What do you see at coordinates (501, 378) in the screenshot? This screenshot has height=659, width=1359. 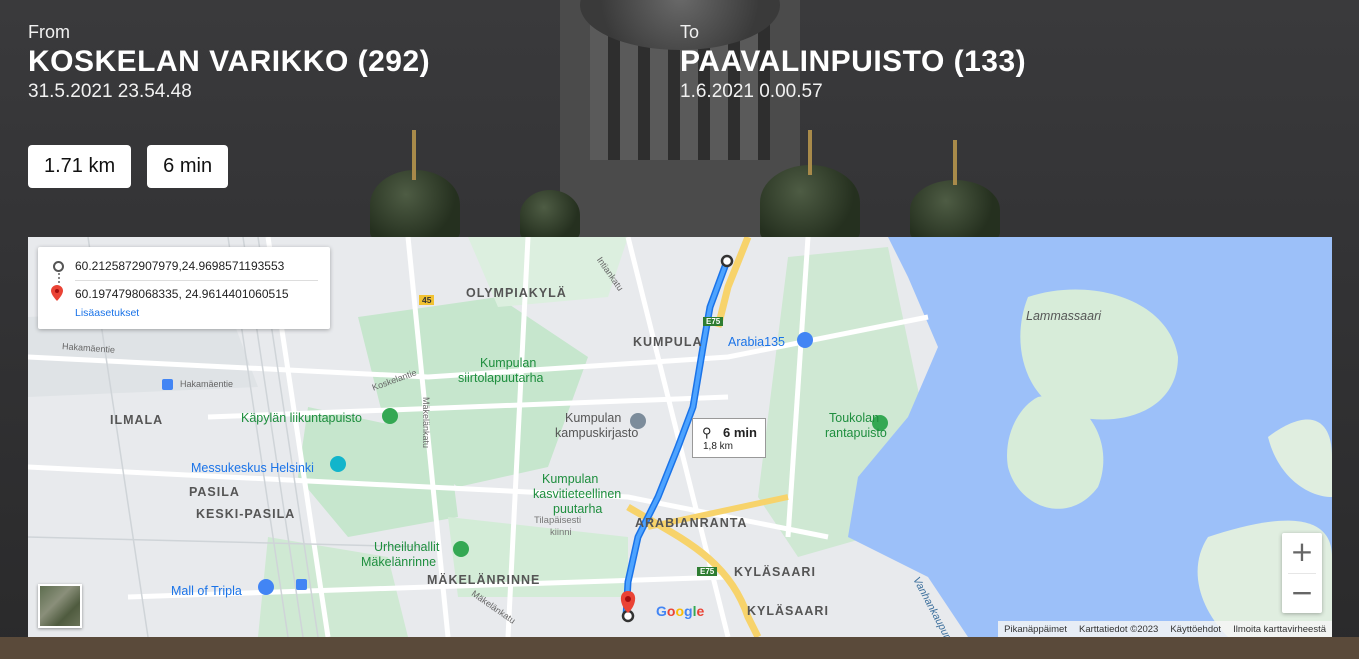 I see `label-siirtolapuutarha: siirtolapuutarha` at bounding box center [501, 378].